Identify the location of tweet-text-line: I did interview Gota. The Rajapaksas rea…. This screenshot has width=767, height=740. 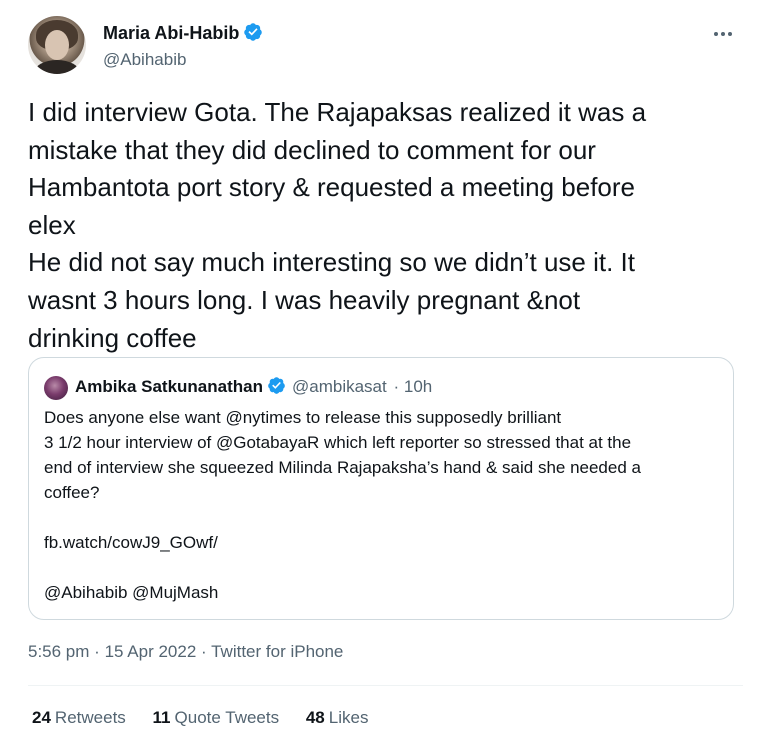
(337, 112).